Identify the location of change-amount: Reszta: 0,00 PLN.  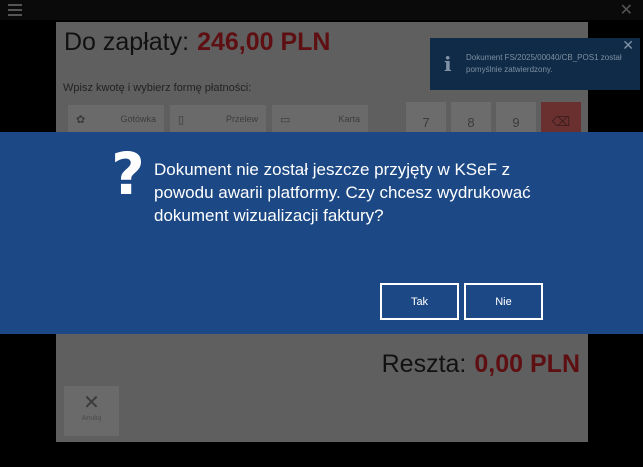
(481, 364).